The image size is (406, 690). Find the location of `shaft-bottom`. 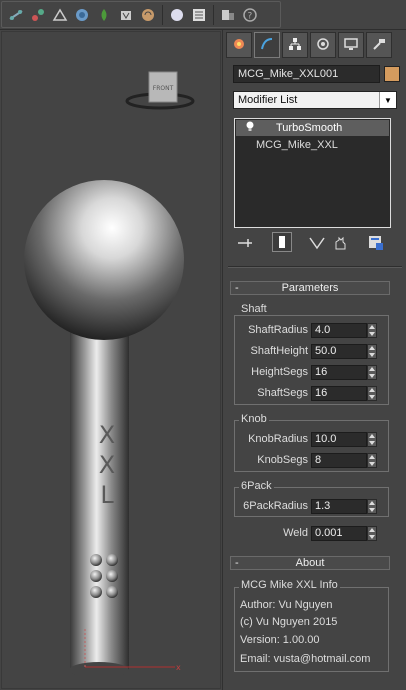

shaft-bottom is located at coordinates (99, 670).